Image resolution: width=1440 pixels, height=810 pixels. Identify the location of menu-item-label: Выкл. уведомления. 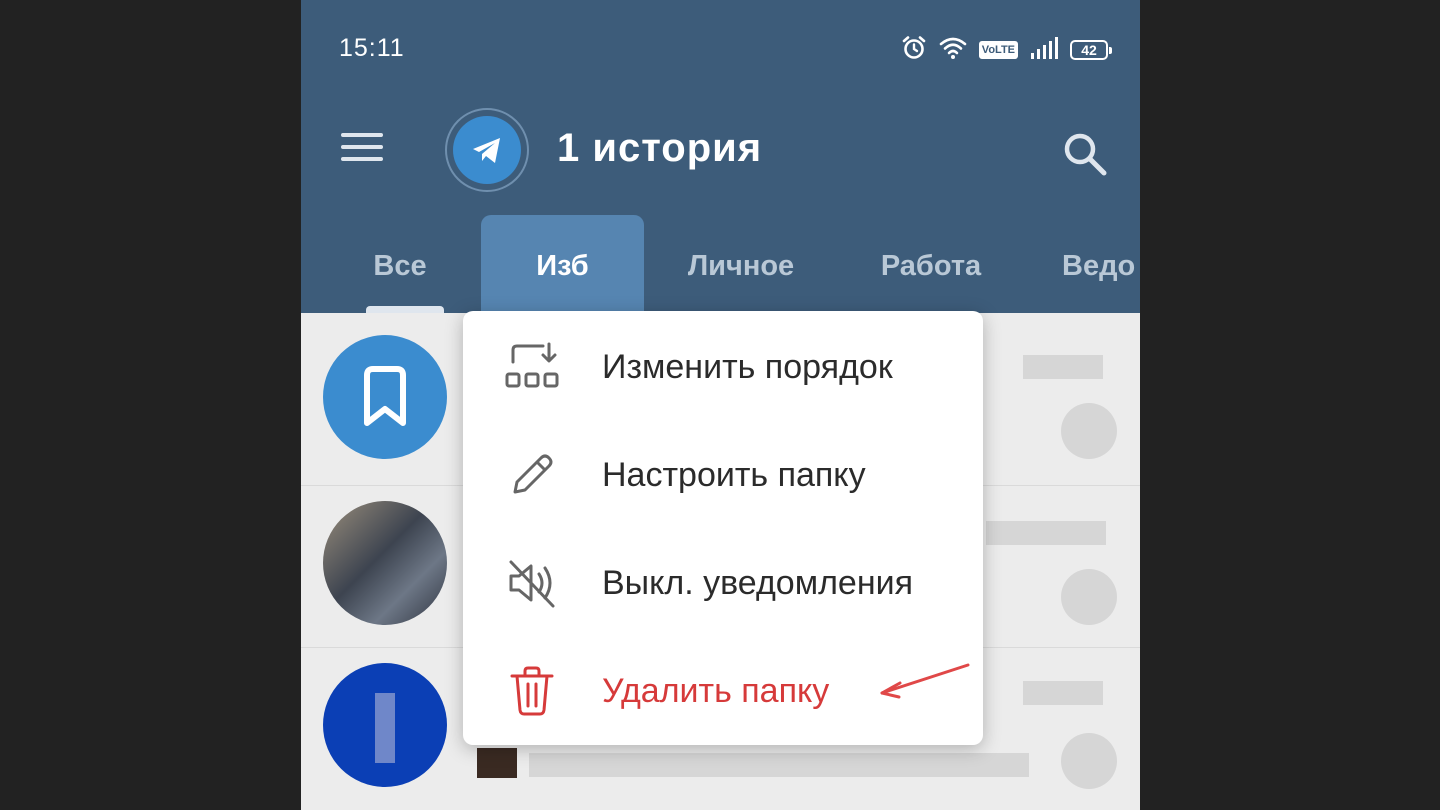
(757, 582).